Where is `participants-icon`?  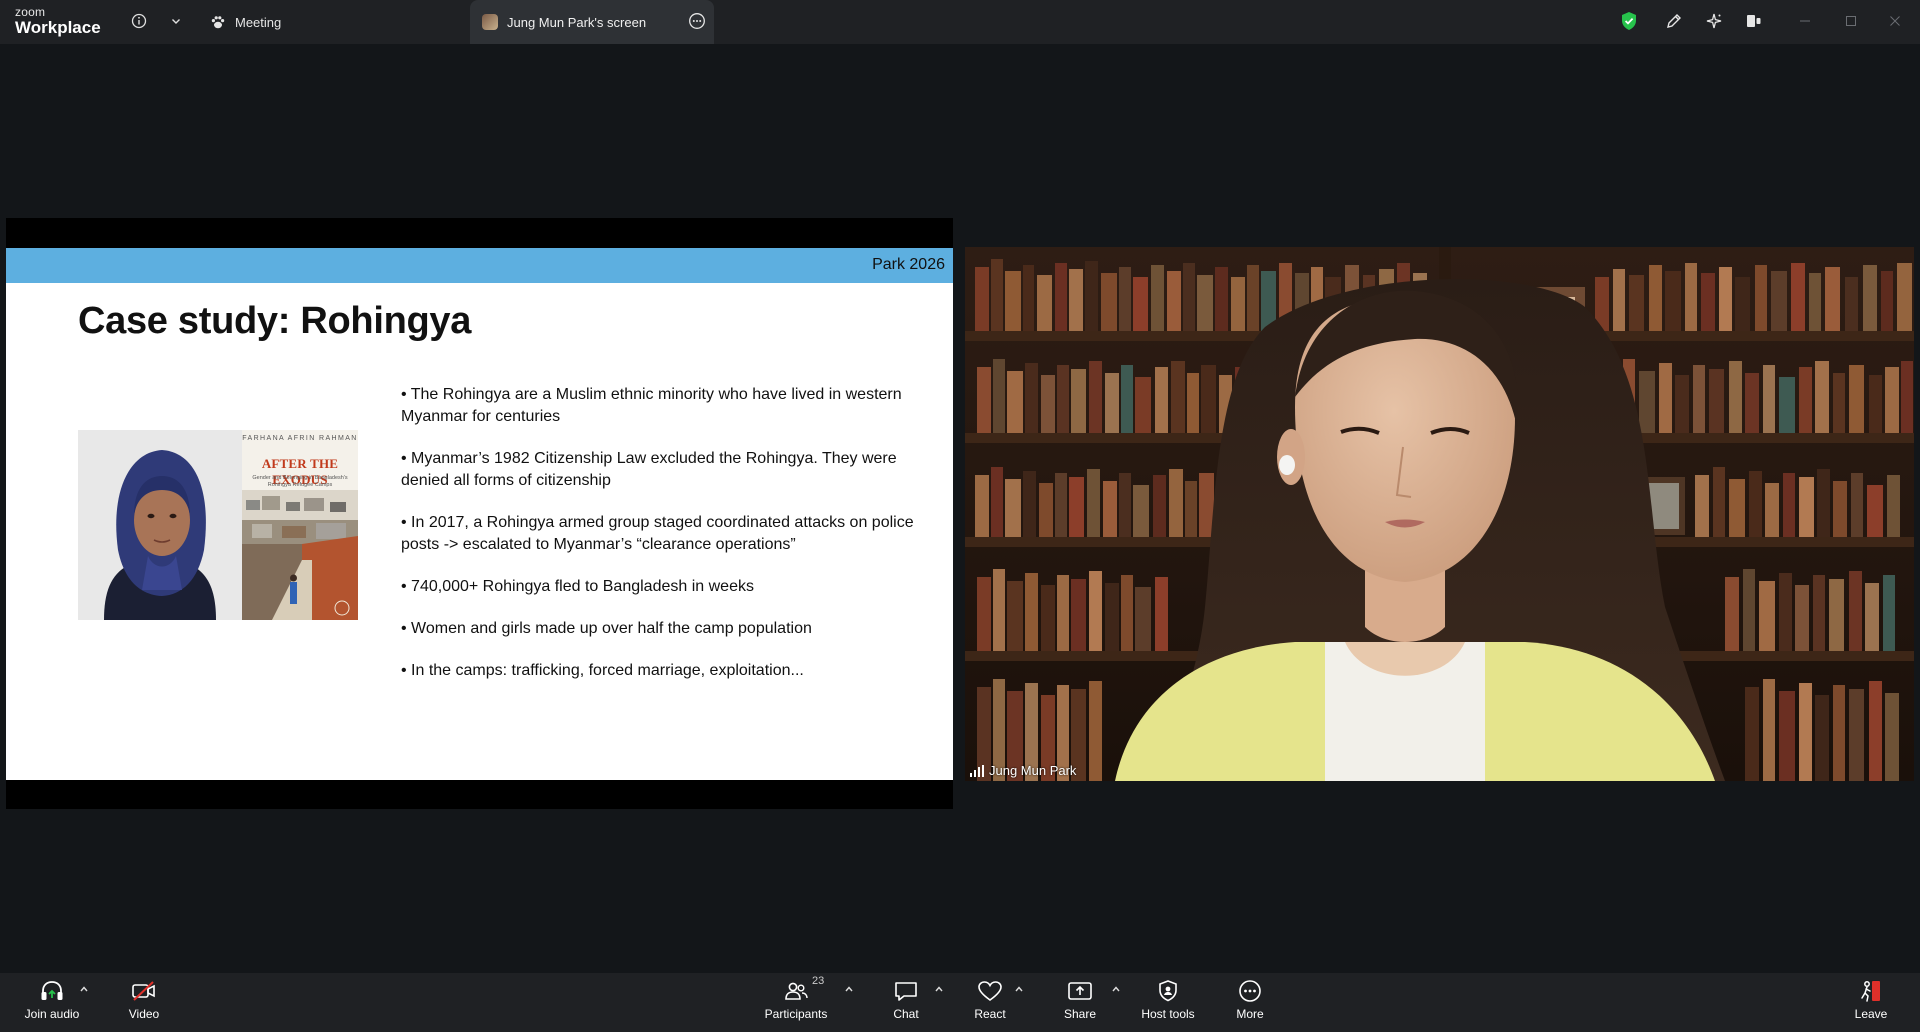 participants-icon is located at coordinates (796, 991).